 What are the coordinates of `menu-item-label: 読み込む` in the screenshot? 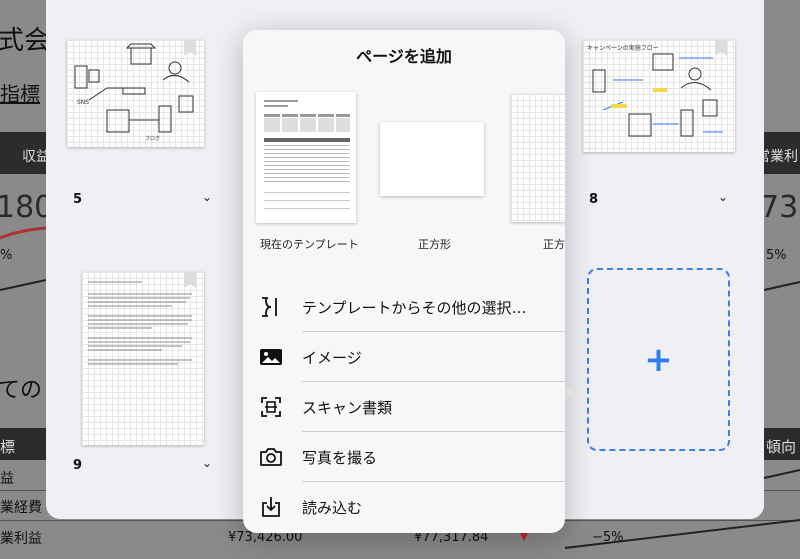 It's located at (332, 508).